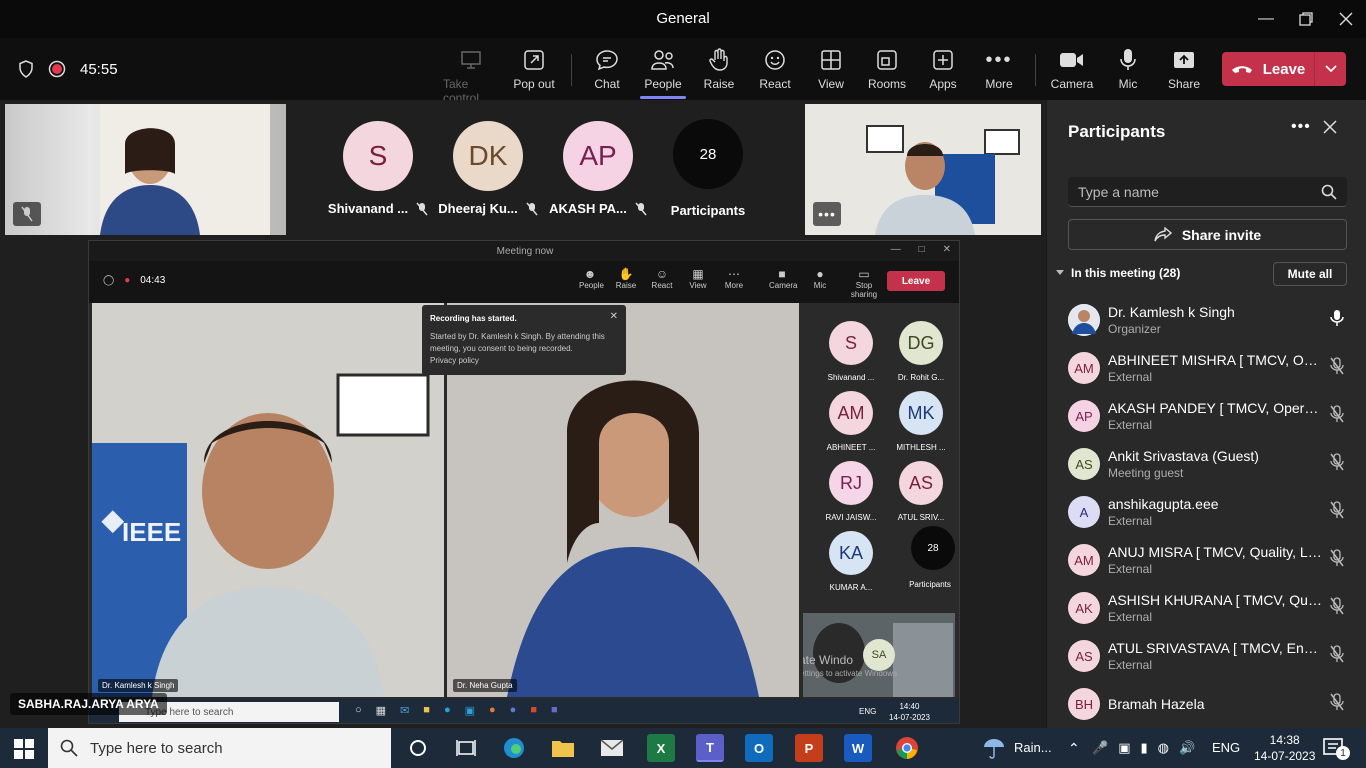 Image resolution: width=1366 pixels, height=768 pixels. Describe the element at coordinates (809, 748) in the screenshot. I see `powerpoint-icon: P` at that location.